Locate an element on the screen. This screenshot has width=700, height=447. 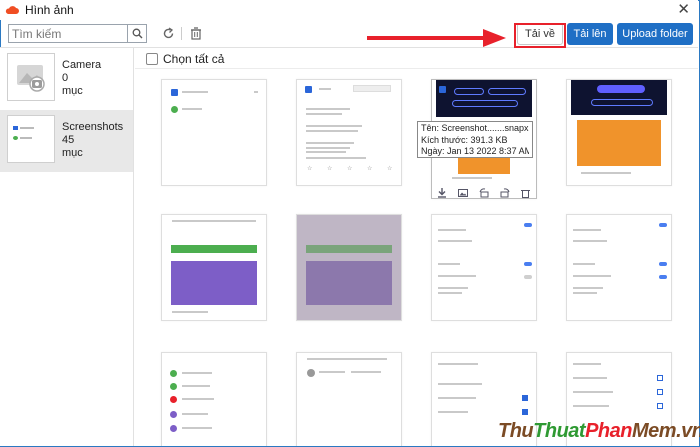
select-all-label: Chọn tất cả is located at coordinates (194, 59).